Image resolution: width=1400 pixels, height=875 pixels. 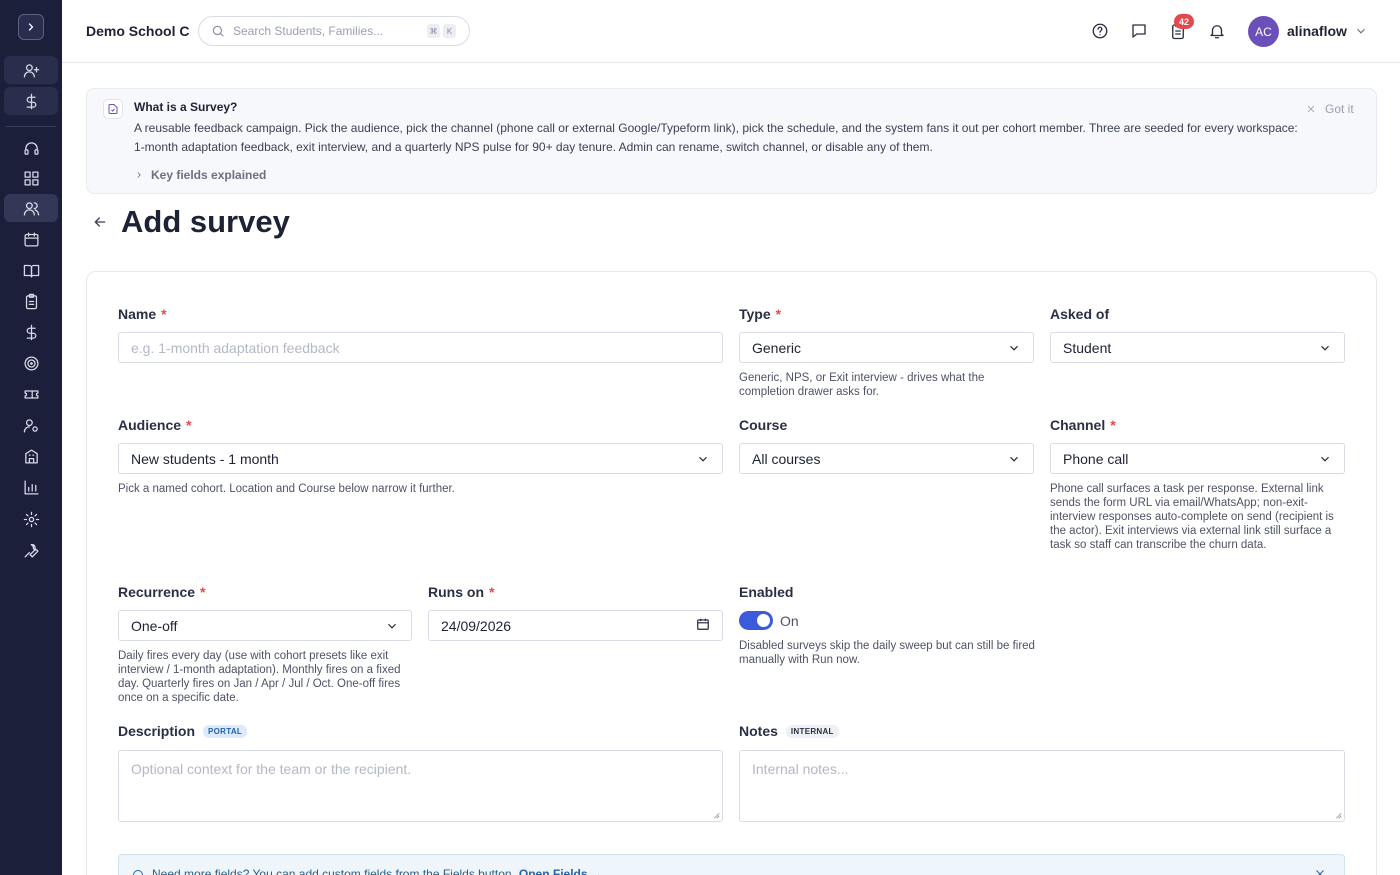 I want to click on sidebar-item-goals, so click(x=31, y=363).